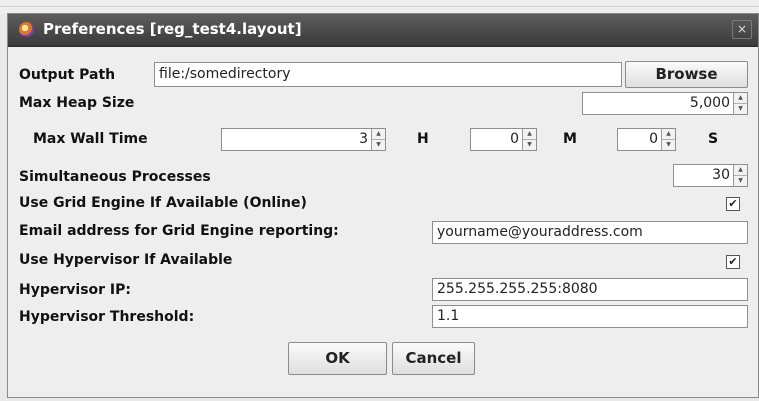 This screenshot has height=401, width=759. What do you see at coordinates (686, 74) in the screenshot?
I see `browse-button: Browse` at bounding box center [686, 74].